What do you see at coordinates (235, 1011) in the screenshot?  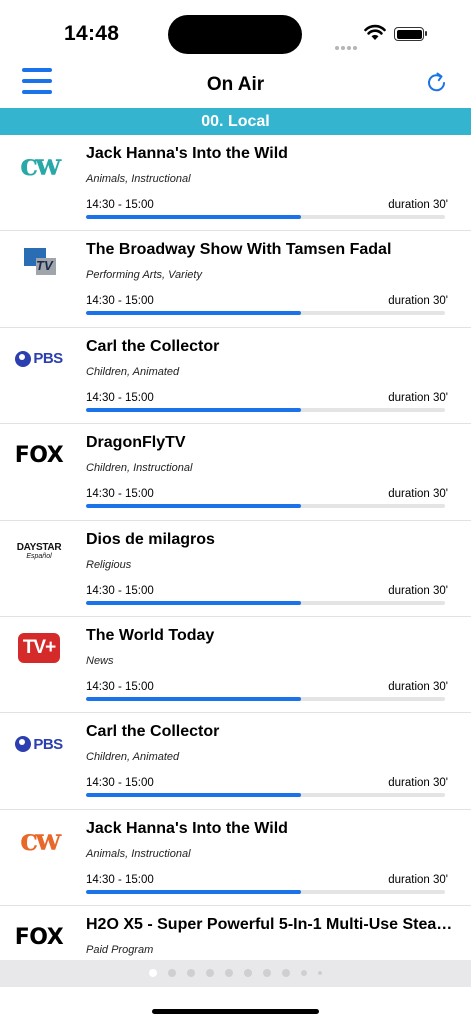 I see `home-indicator` at bounding box center [235, 1011].